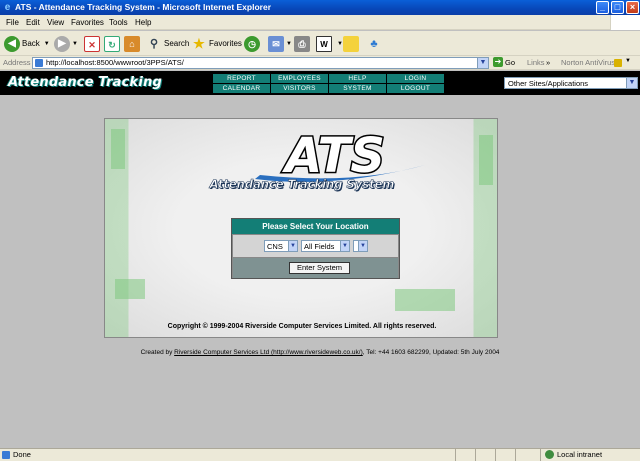 The width and height of the screenshot is (640, 461). Describe the element at coordinates (87, 22) in the screenshot. I see `menu-favorites: Favorites` at that location.